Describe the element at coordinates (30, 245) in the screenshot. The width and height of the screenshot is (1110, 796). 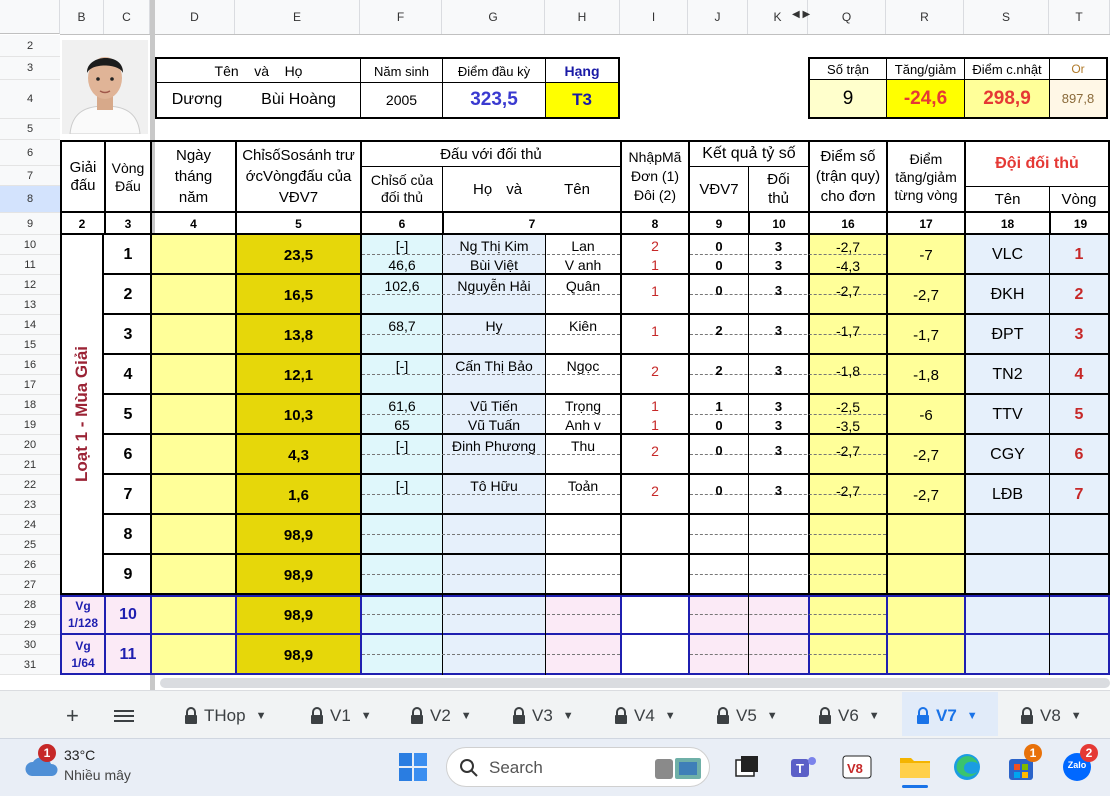
I see `row-header-10: 10` at that location.